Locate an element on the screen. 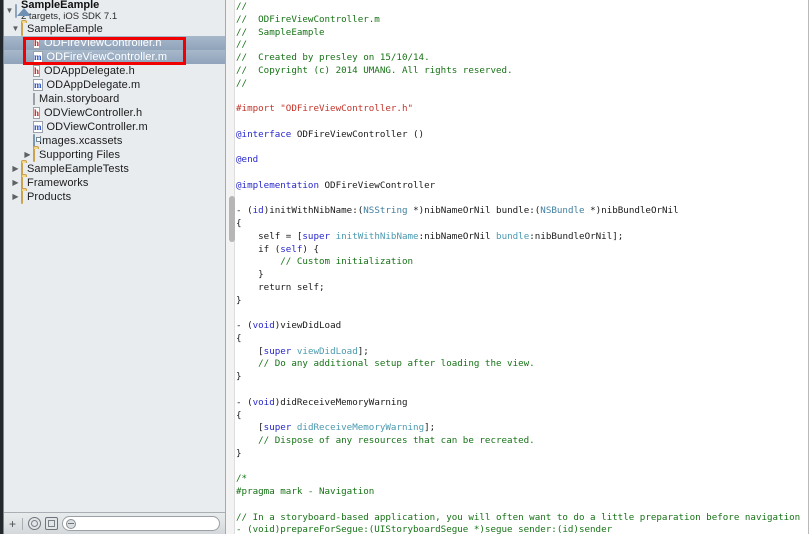 The height and width of the screenshot is (534, 809). tree-row-sampleeample: ▼ SampleEample is located at coordinates (114, 29).